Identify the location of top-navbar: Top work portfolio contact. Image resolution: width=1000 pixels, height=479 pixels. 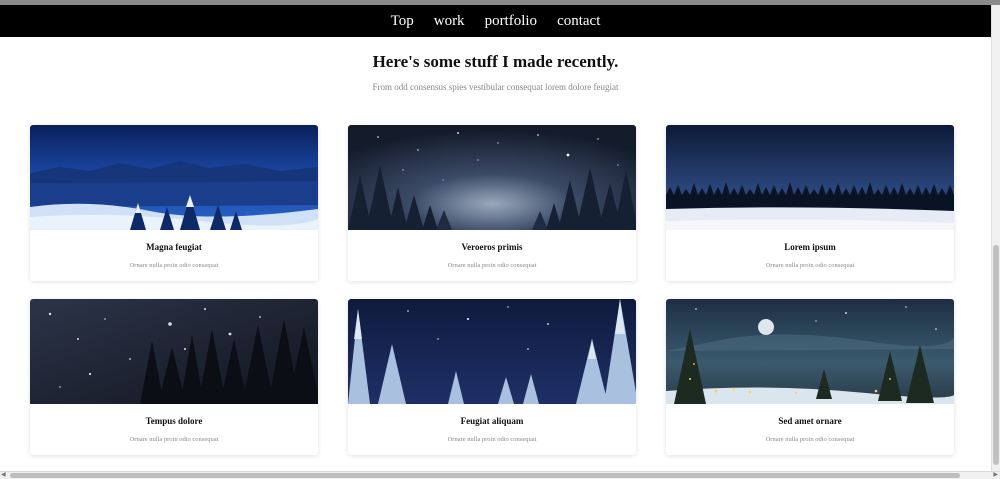
(495, 21).